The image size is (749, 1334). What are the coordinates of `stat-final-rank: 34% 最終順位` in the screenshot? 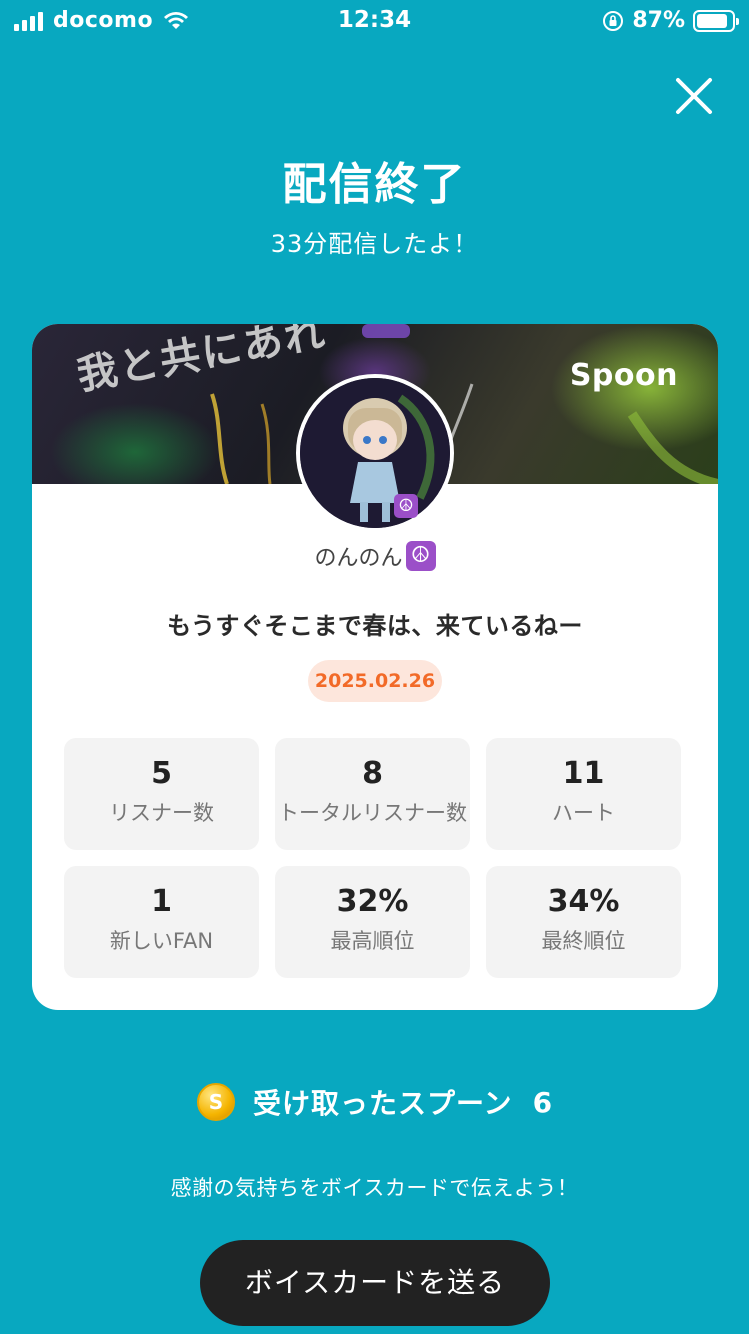 It's located at (583, 922).